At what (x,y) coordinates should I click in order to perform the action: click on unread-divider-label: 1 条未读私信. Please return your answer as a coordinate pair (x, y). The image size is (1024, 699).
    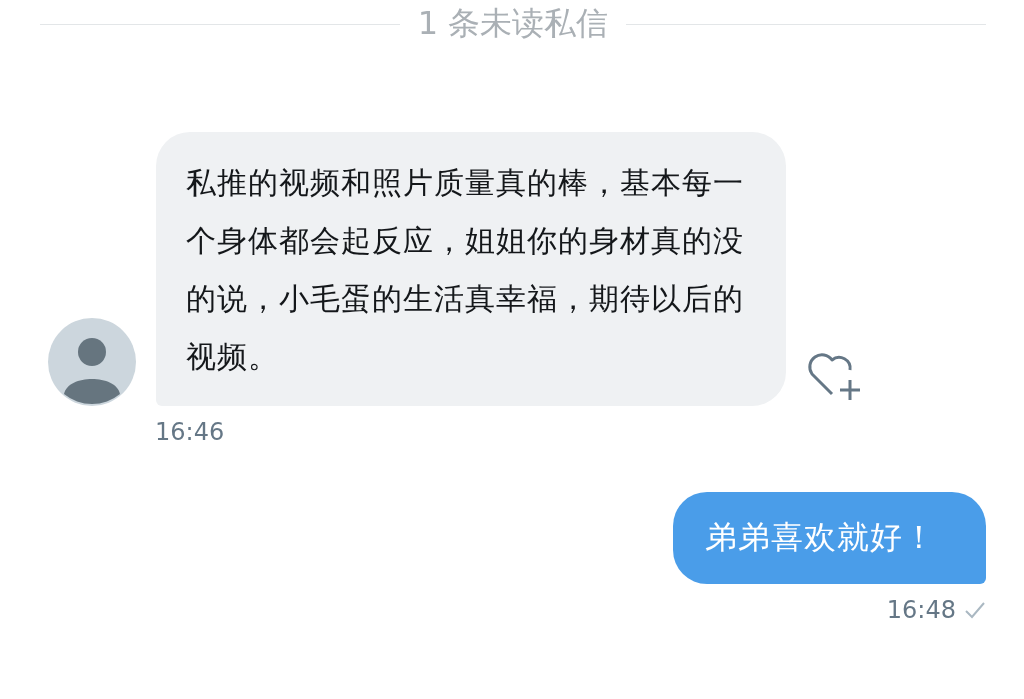
    Looking at the image, I should click on (513, 23).